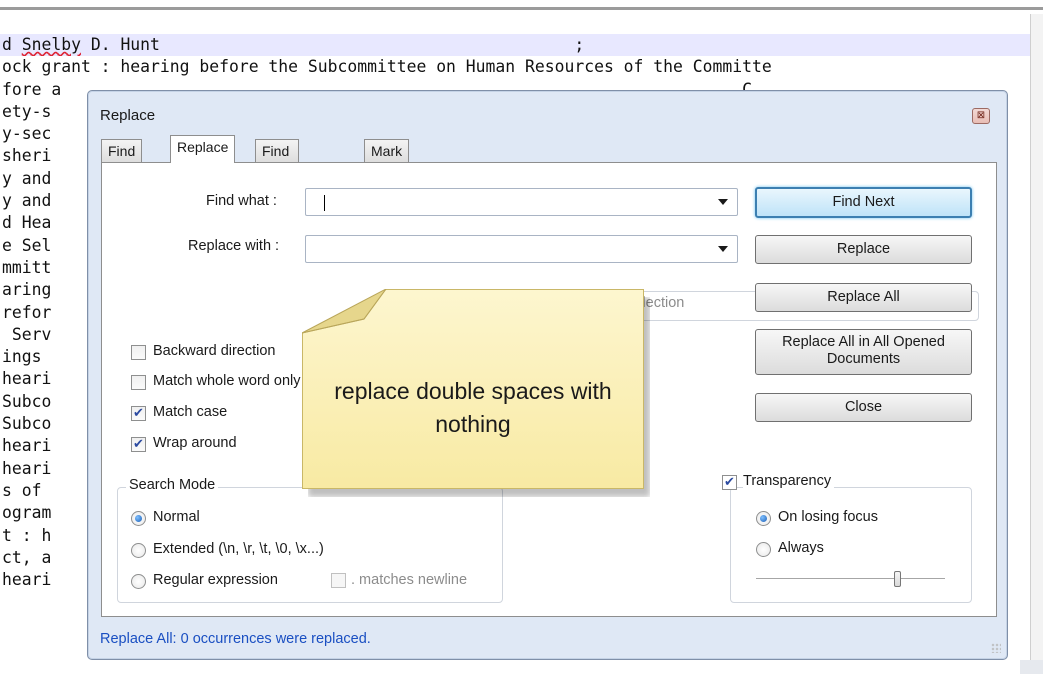  What do you see at coordinates (515, 45) in the screenshot?
I see `editor-line: d Snelby D. Hunt ;` at bounding box center [515, 45].